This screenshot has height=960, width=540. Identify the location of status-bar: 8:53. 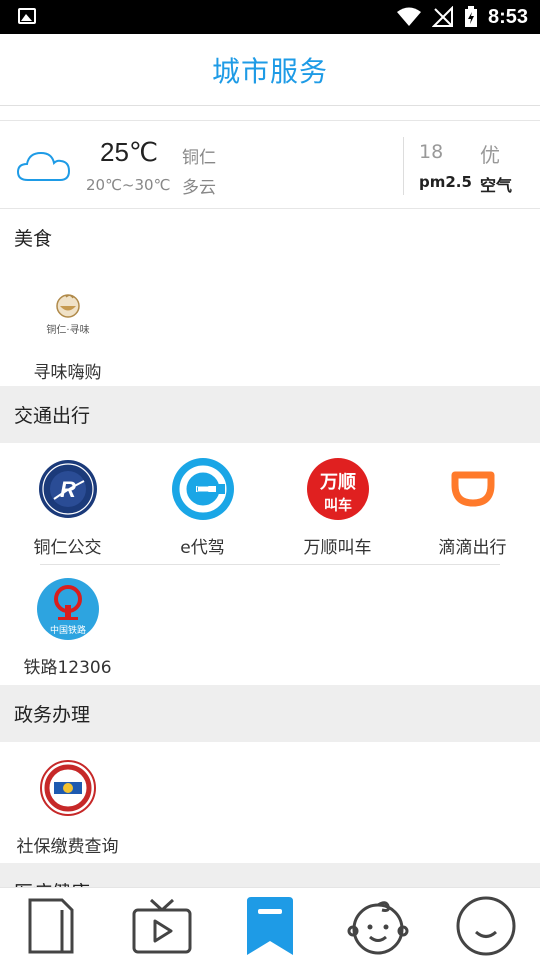
(270, 17).